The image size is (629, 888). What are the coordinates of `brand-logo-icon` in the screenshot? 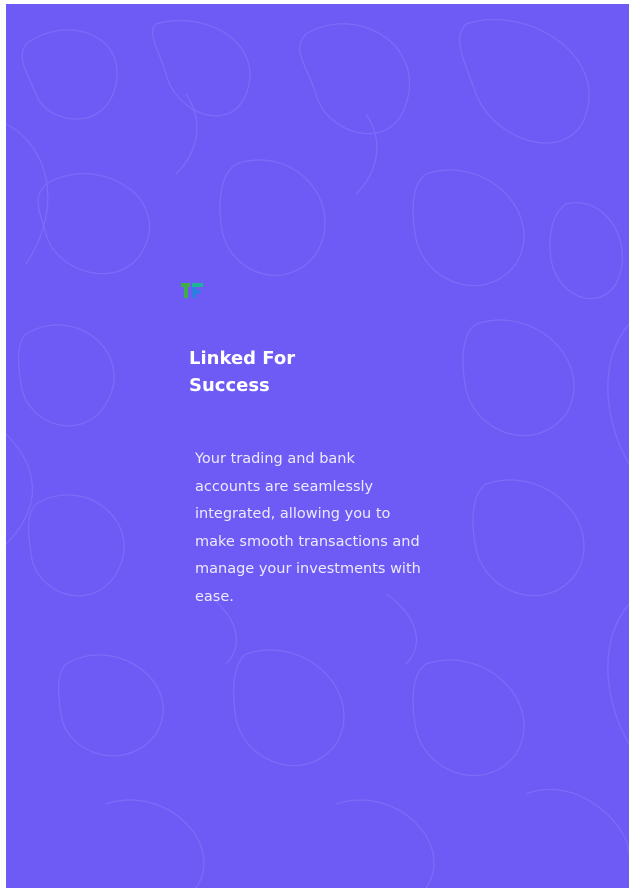 It's located at (192, 290).